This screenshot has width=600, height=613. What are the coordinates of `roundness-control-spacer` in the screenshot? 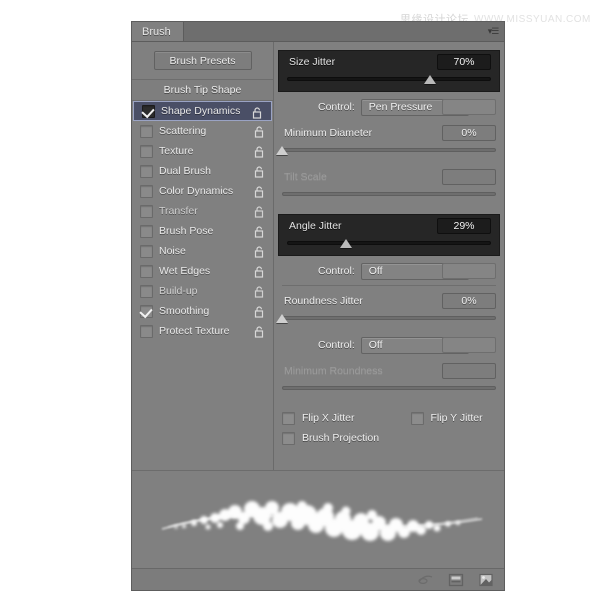 It's located at (469, 345).